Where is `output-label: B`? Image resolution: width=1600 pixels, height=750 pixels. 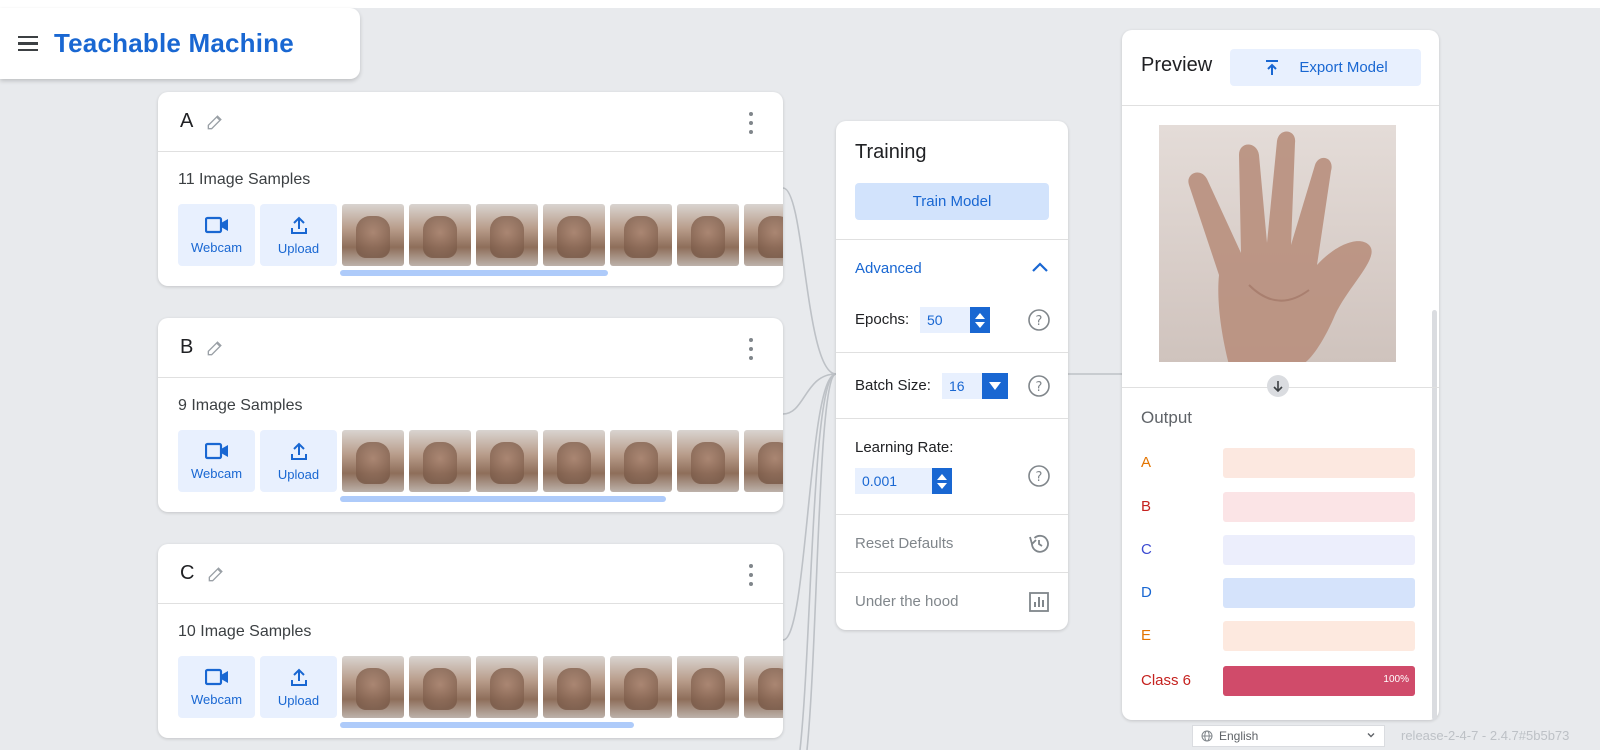
output-label: B is located at coordinates (1146, 506).